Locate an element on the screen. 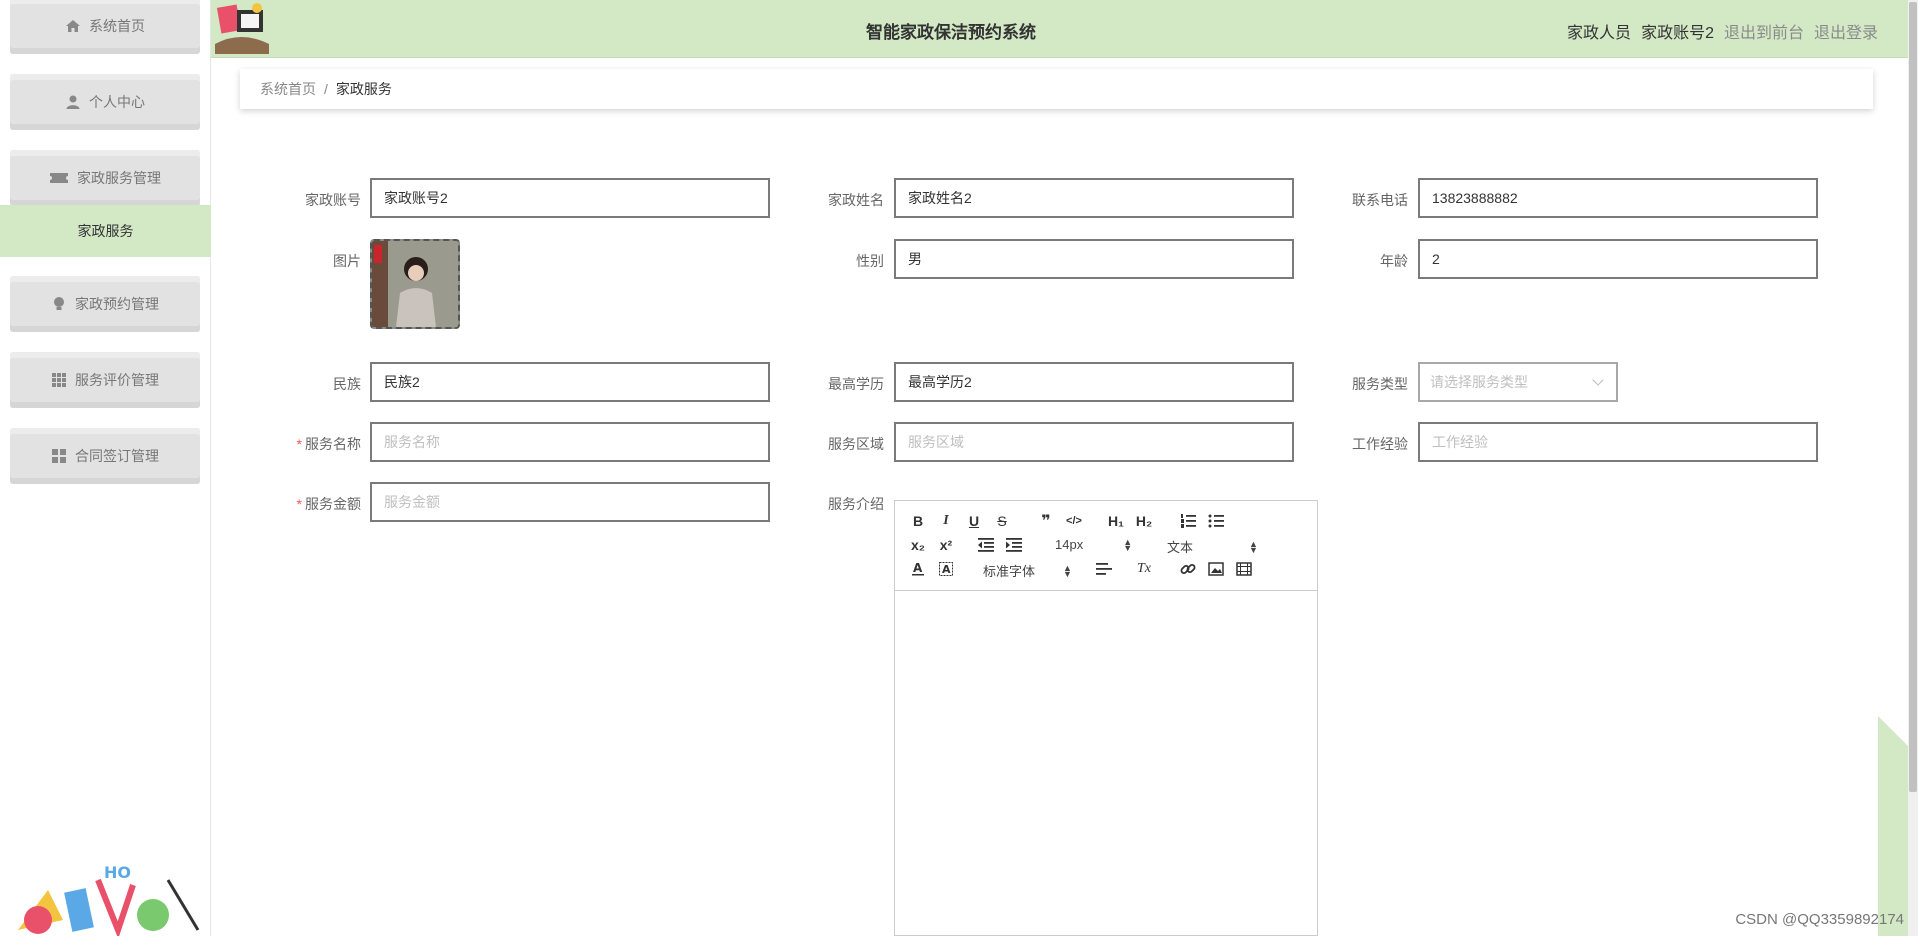 This screenshot has width=1918, height=936. top-header: 智能家政保洁预约系统 家政人员 家政账号2 退出到前台 退出登录 is located at coordinates (1059, 29).